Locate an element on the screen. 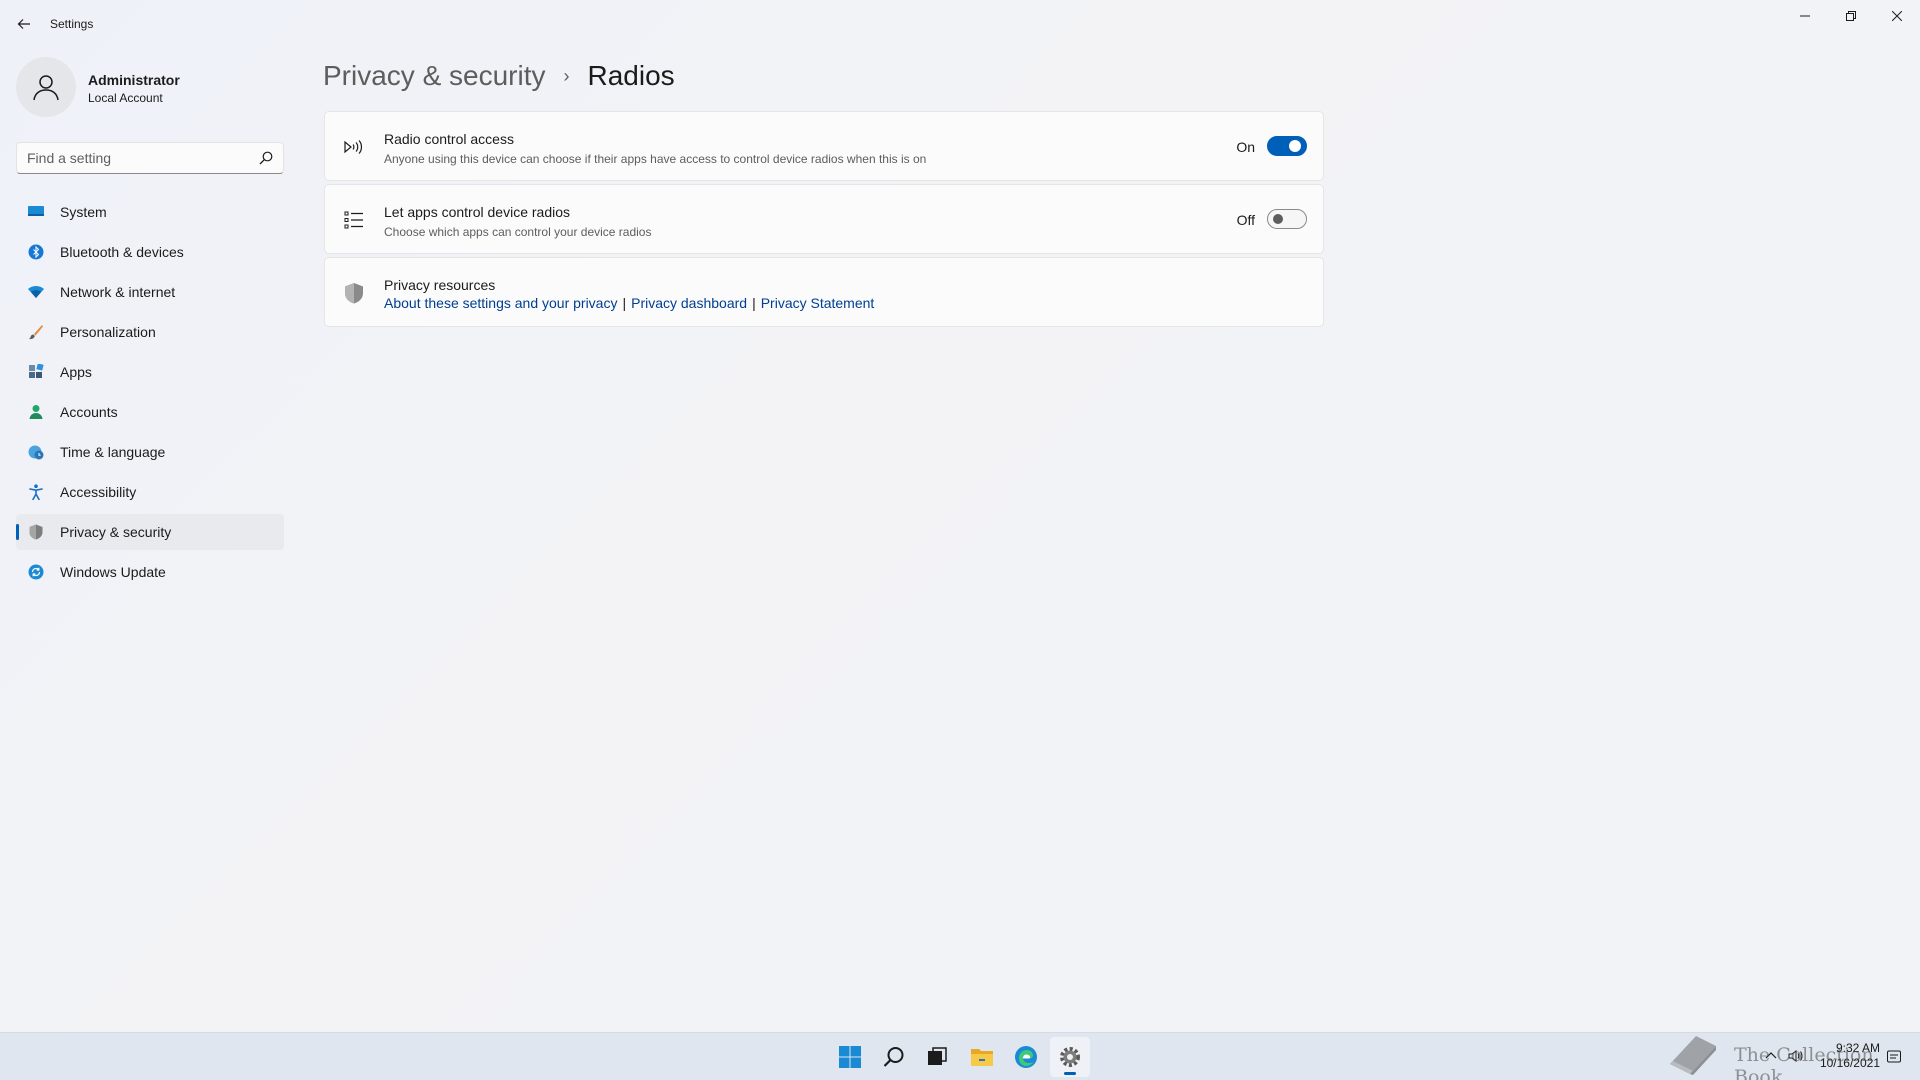 The image size is (1920, 1080). wifi-icon is located at coordinates (36, 292).